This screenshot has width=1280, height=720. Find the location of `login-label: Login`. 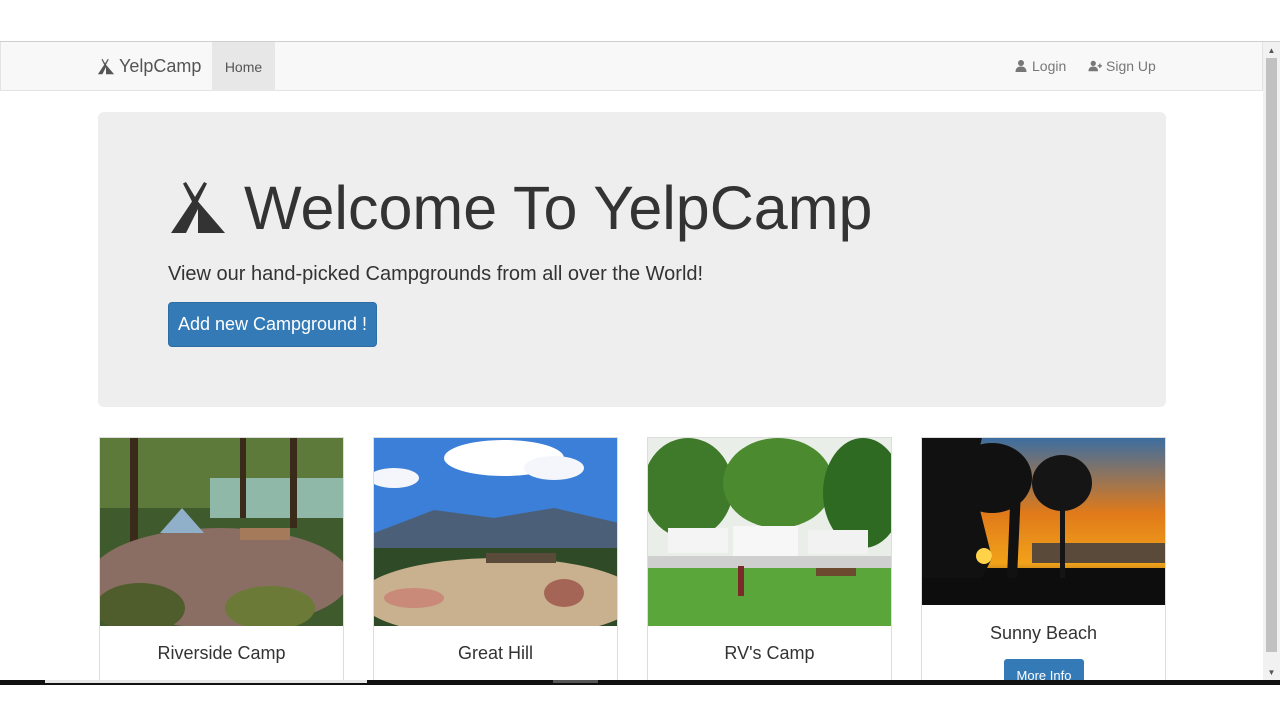

login-label: Login is located at coordinates (1049, 66).